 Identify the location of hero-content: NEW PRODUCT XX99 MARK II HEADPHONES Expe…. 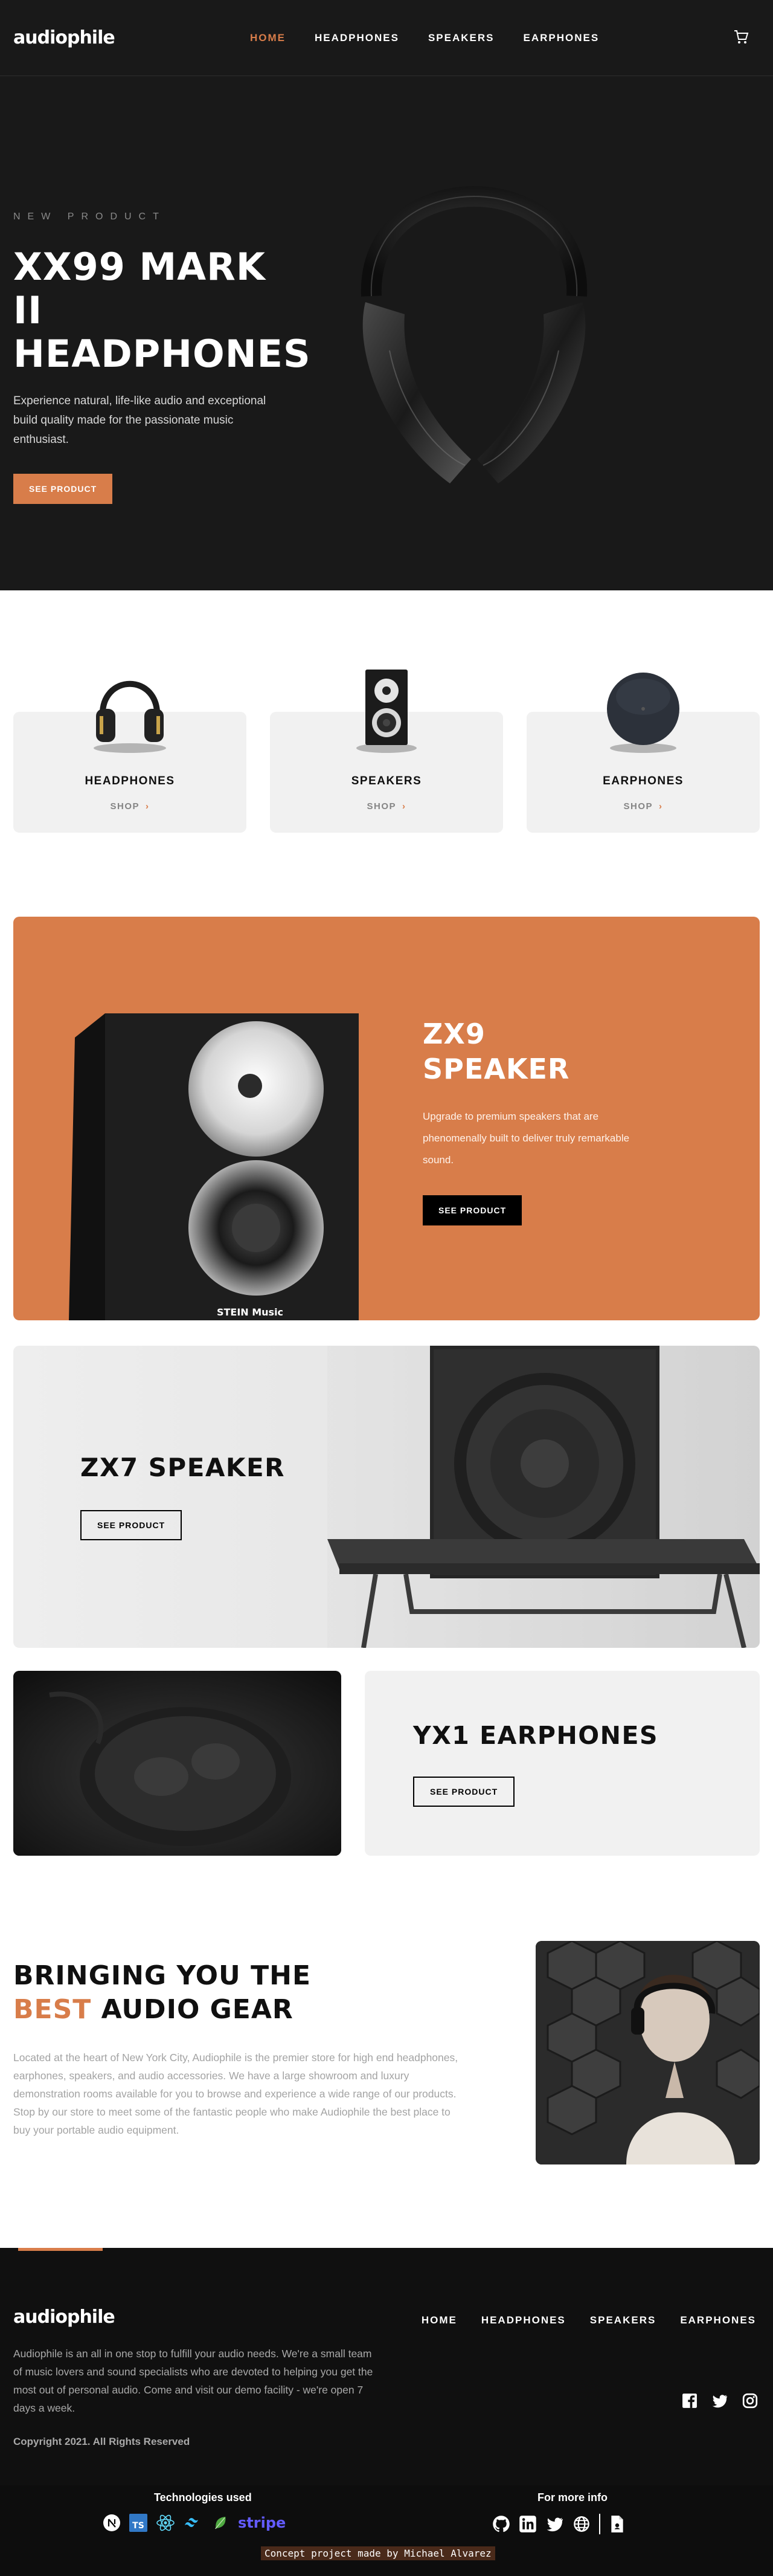
(162, 358).